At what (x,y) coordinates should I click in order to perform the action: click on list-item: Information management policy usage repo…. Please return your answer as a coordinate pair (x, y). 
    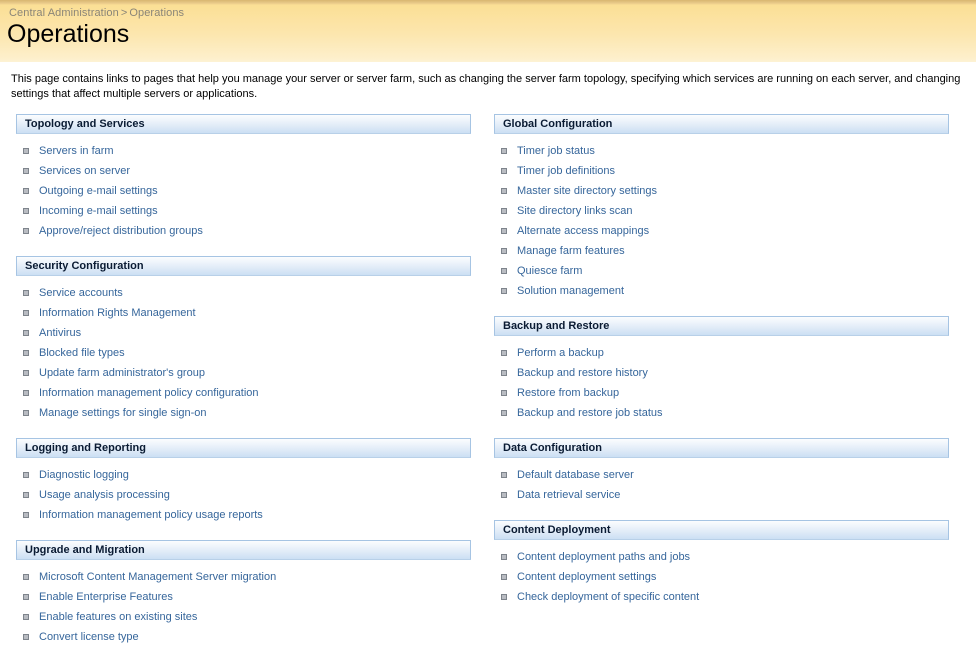
    Looking at the image, I should click on (243, 515).